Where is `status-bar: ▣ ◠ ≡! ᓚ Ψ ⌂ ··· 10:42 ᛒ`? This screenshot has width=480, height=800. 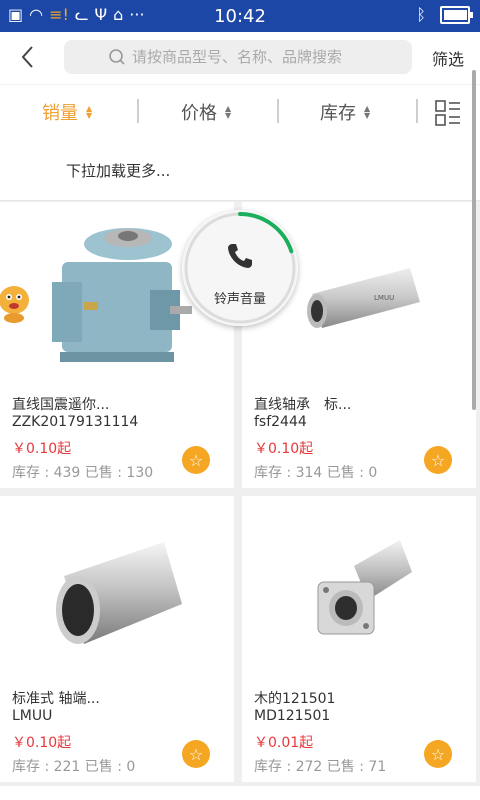
status-bar: ▣ ◠ ≡! ᓚ Ψ ⌂ ··· 10:42 ᛒ is located at coordinates (240, 16).